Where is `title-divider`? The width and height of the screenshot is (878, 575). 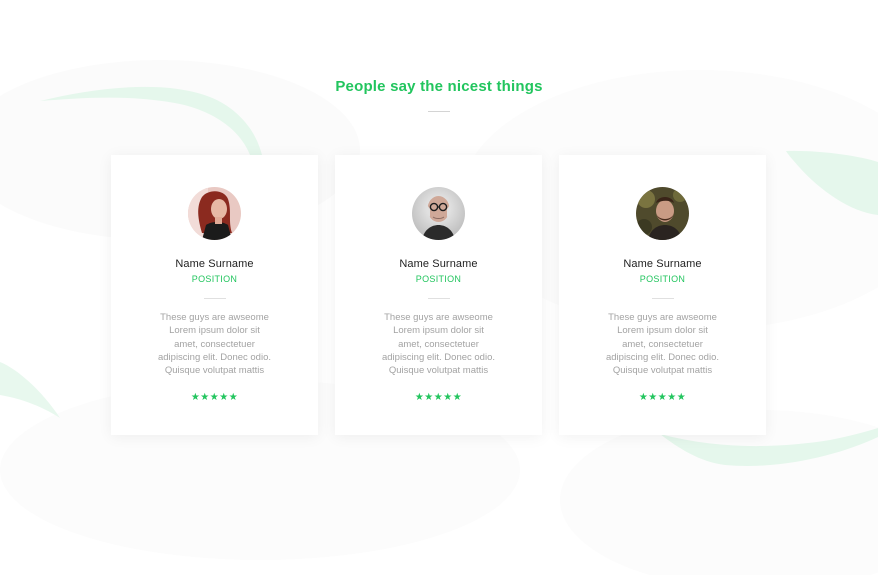 title-divider is located at coordinates (439, 111).